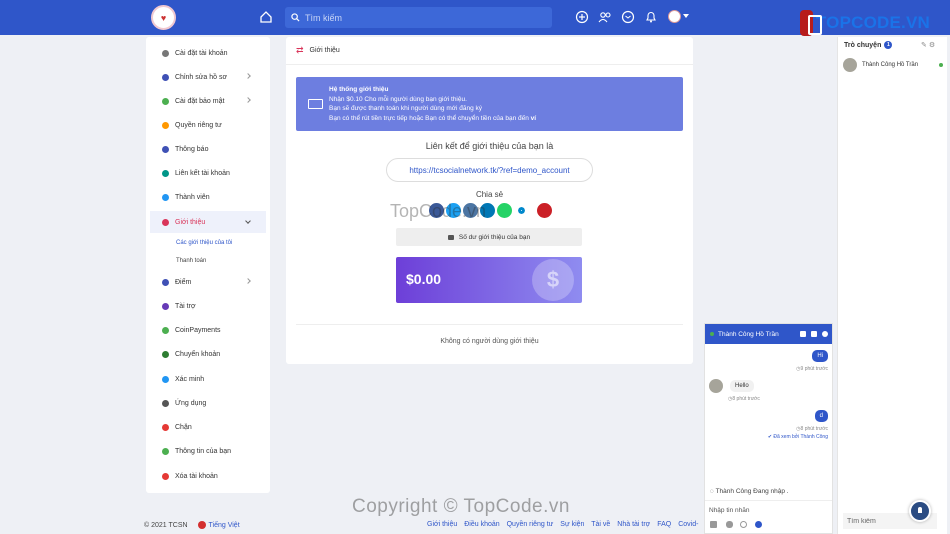 The width and height of the screenshot is (950, 534). What do you see at coordinates (224, 525) in the screenshot?
I see `language-selector: Tiếng Việt` at bounding box center [224, 525].